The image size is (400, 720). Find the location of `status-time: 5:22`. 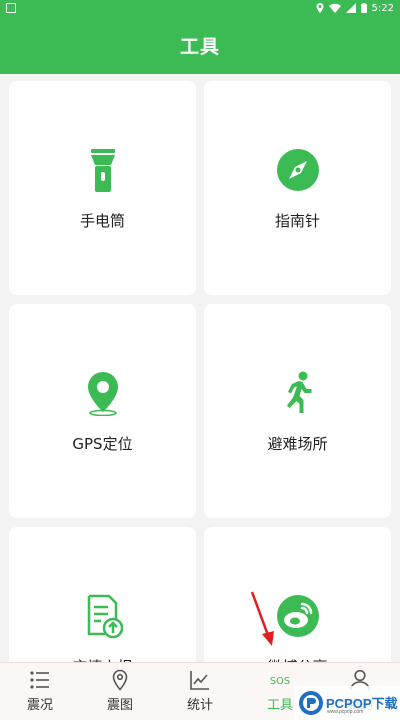

status-time: 5:22 is located at coordinates (382, 8).